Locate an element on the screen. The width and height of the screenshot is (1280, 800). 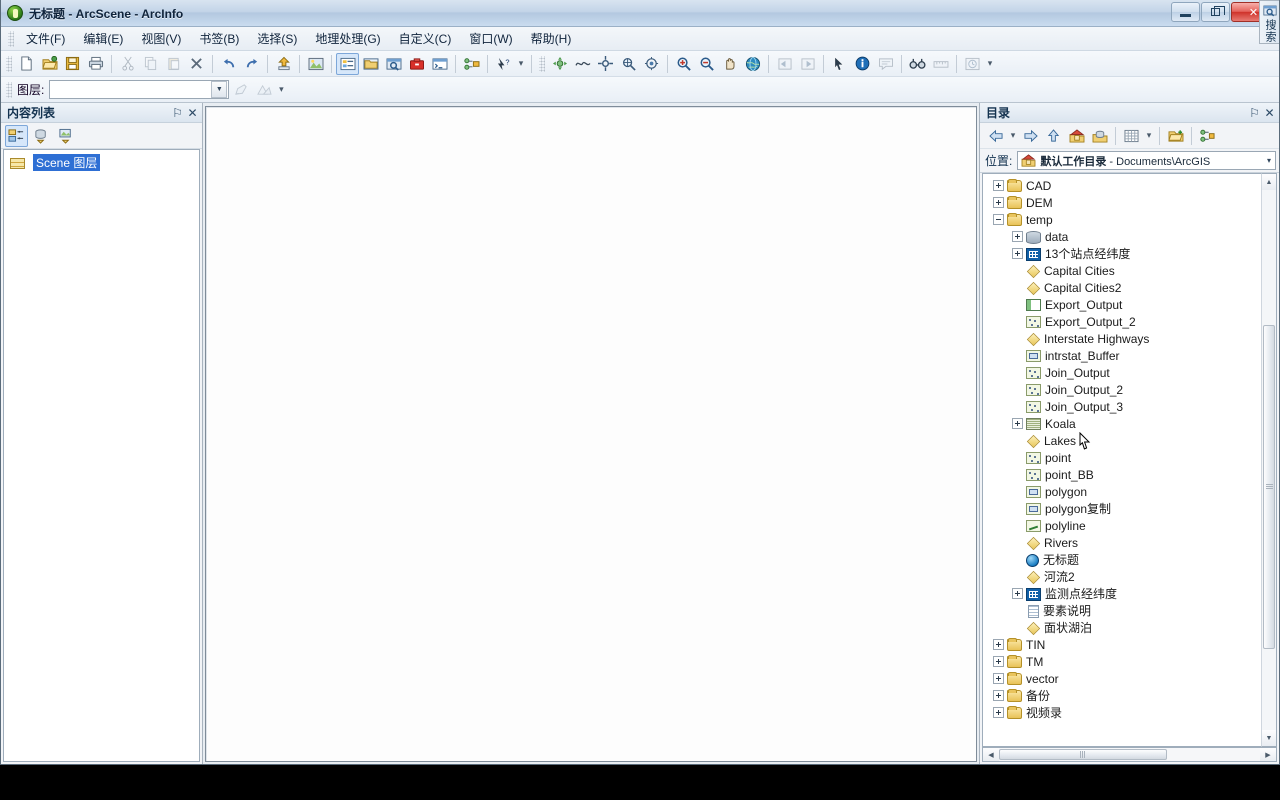
contents-dropdown-icon is located at coordinates (1149, 136).